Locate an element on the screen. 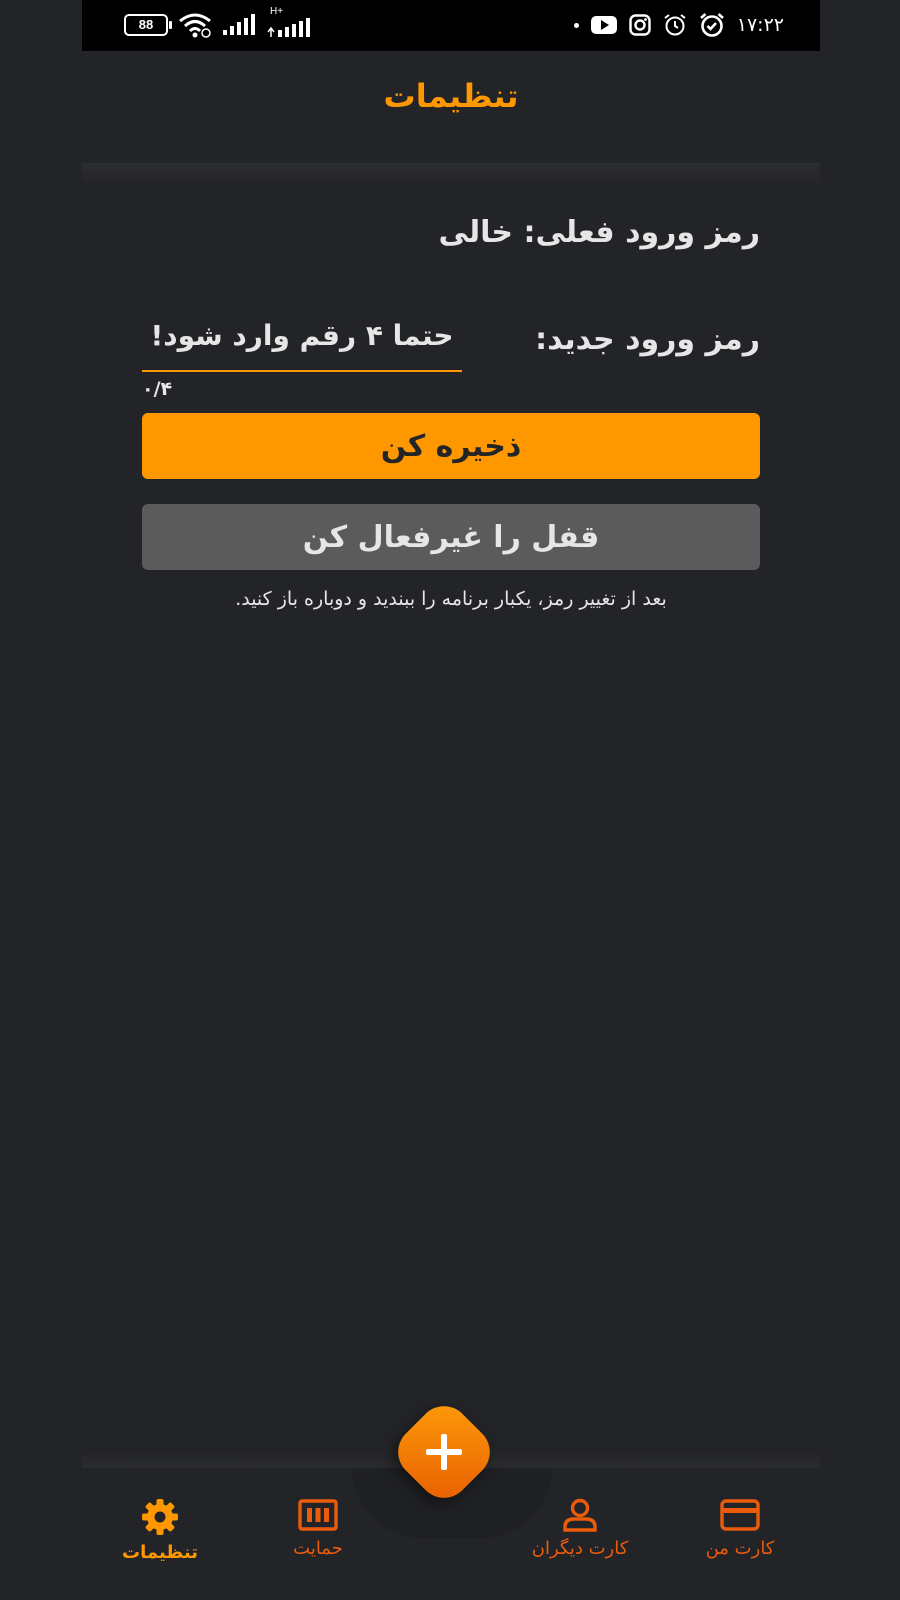 Image resolution: width=900 pixels, height=1600 pixels. notification-dot-icon is located at coordinates (576, 25).